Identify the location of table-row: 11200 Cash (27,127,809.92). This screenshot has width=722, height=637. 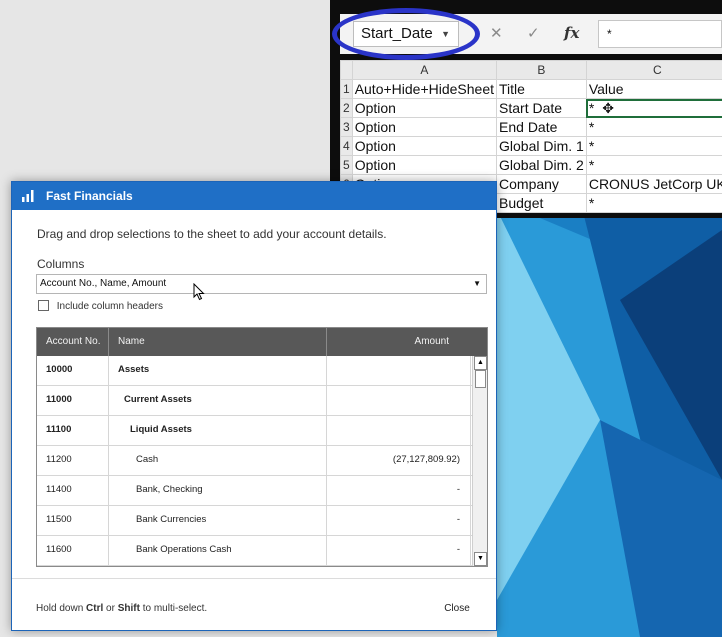
(262, 461).